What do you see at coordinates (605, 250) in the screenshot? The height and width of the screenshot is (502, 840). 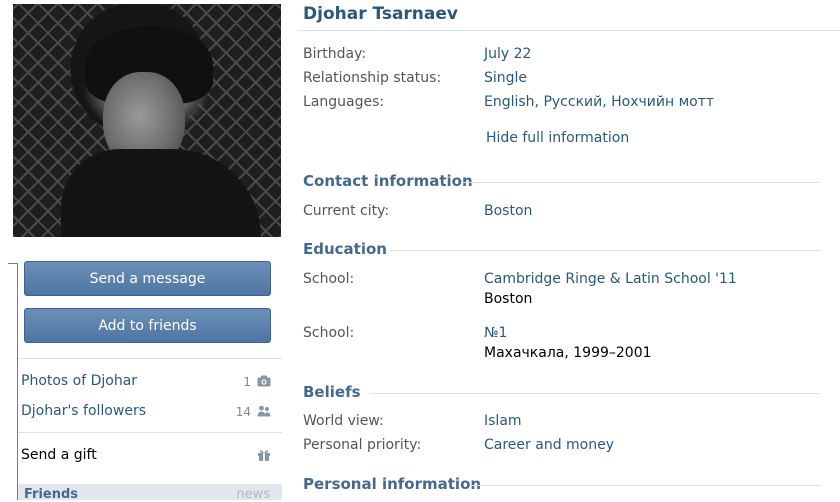 I see `education-rule` at bounding box center [605, 250].